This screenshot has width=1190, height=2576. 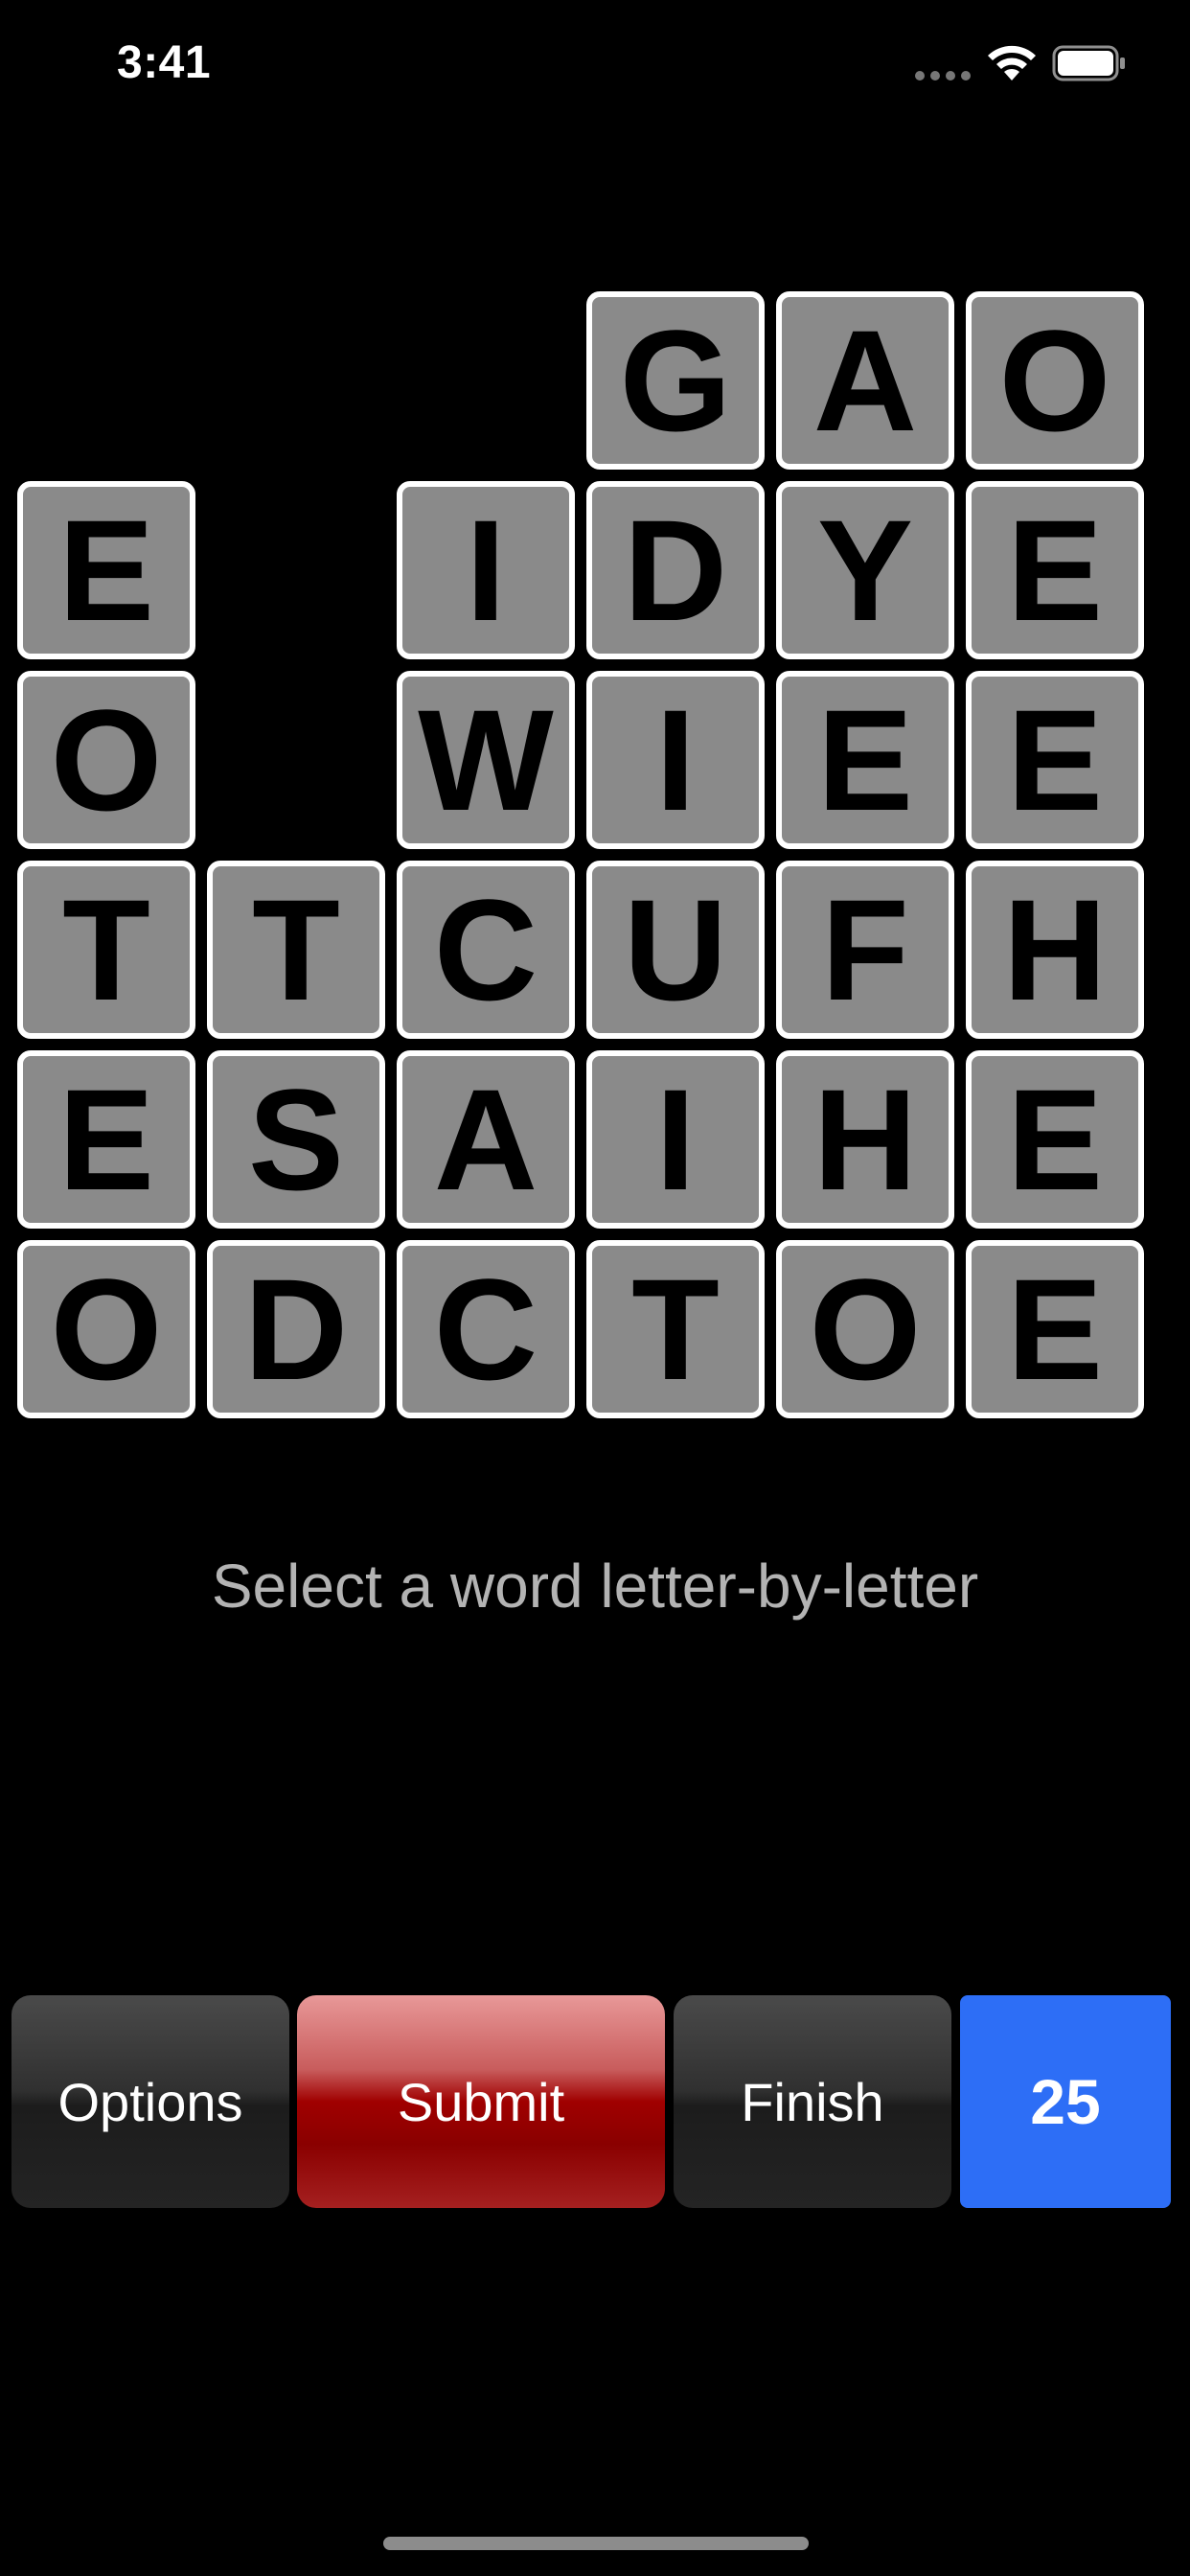 What do you see at coordinates (676, 380) in the screenshot?
I see `letter-tile: G` at bounding box center [676, 380].